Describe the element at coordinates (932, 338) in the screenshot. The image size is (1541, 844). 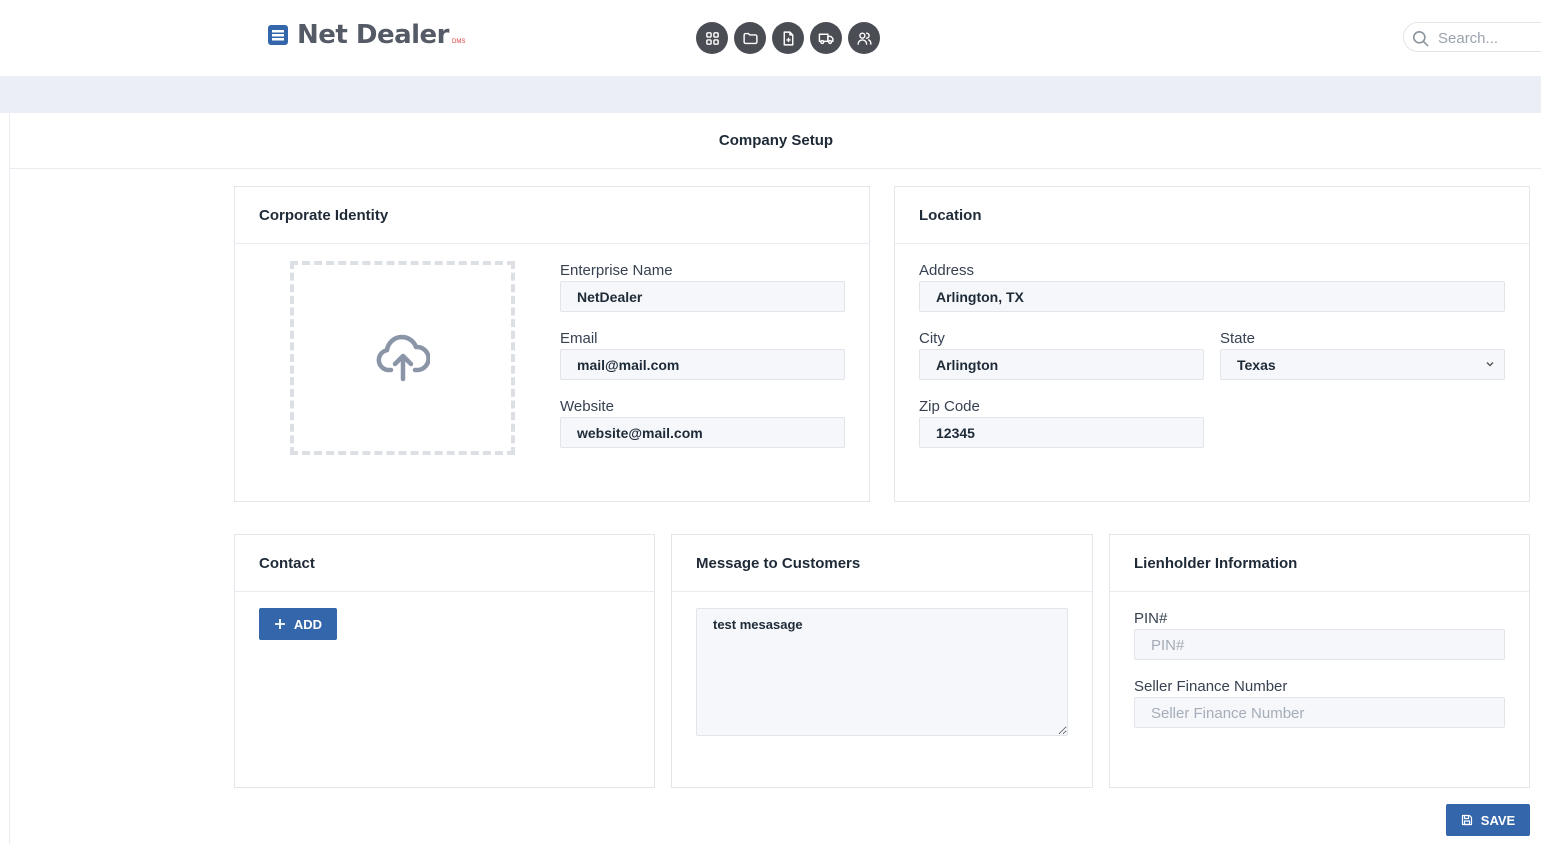
I see `city-label: City` at that location.